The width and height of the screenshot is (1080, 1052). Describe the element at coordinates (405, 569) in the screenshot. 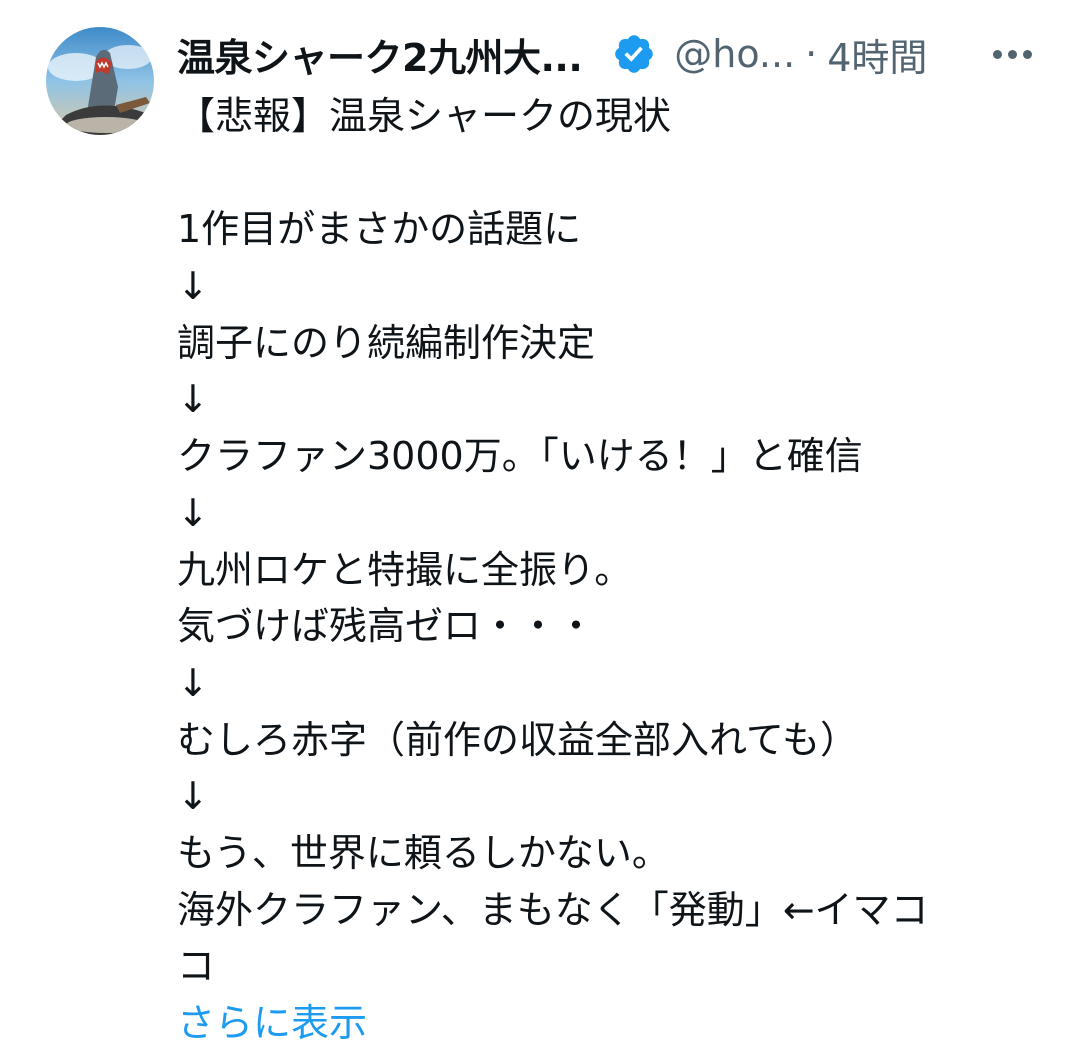

I see `tweet-text-line: 九州ロケと特撮に全振り。` at that location.